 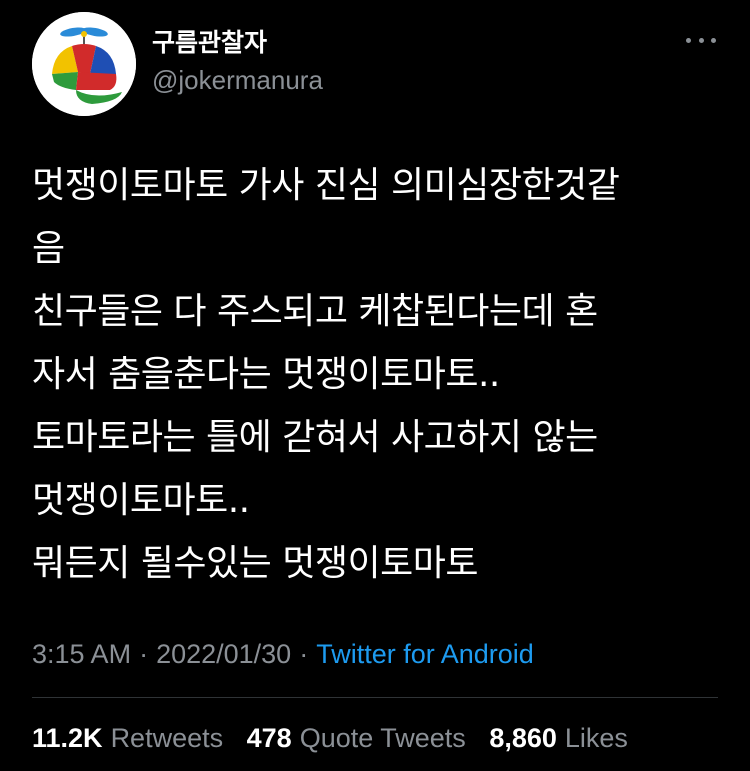 I want to click on likes-label: Likes, so click(x=596, y=738).